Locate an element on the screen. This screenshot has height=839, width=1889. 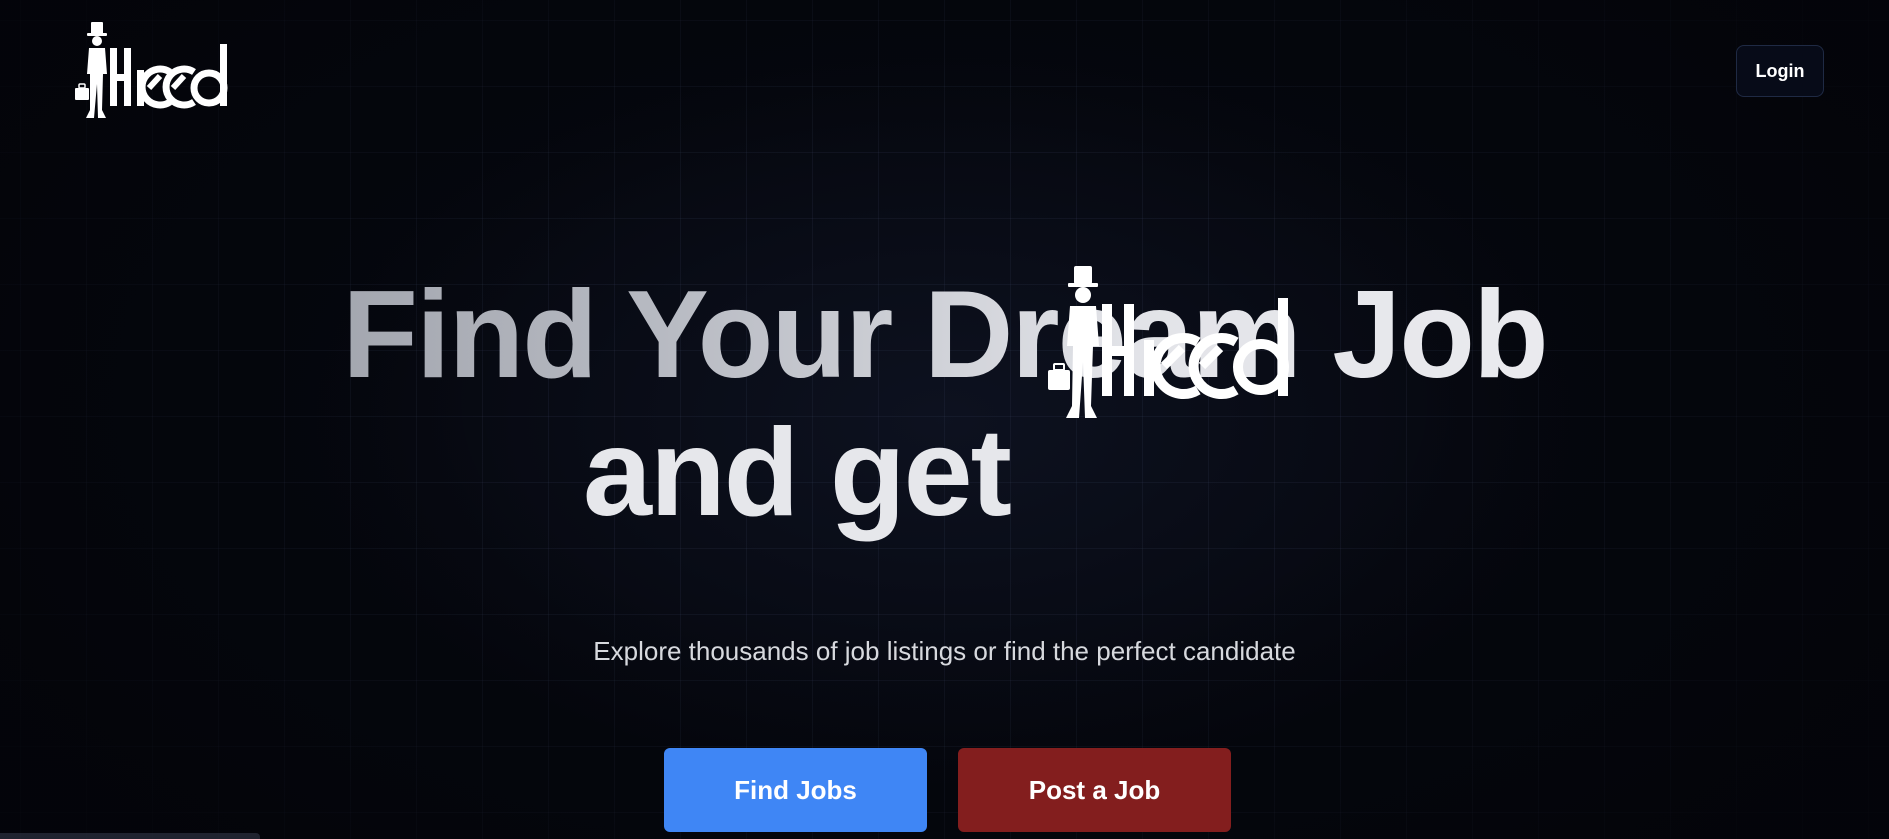
login-button: Login is located at coordinates (1780, 71).